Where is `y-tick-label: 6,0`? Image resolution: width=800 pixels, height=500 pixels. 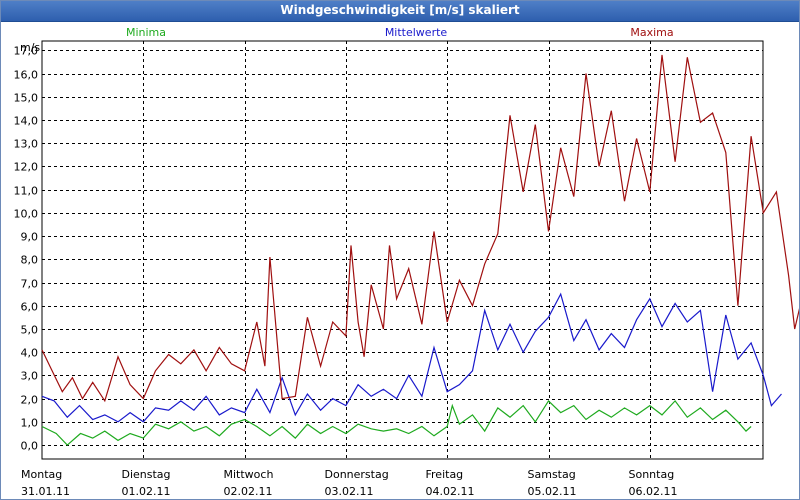 y-tick-label: 6,0 is located at coordinates (30, 307).